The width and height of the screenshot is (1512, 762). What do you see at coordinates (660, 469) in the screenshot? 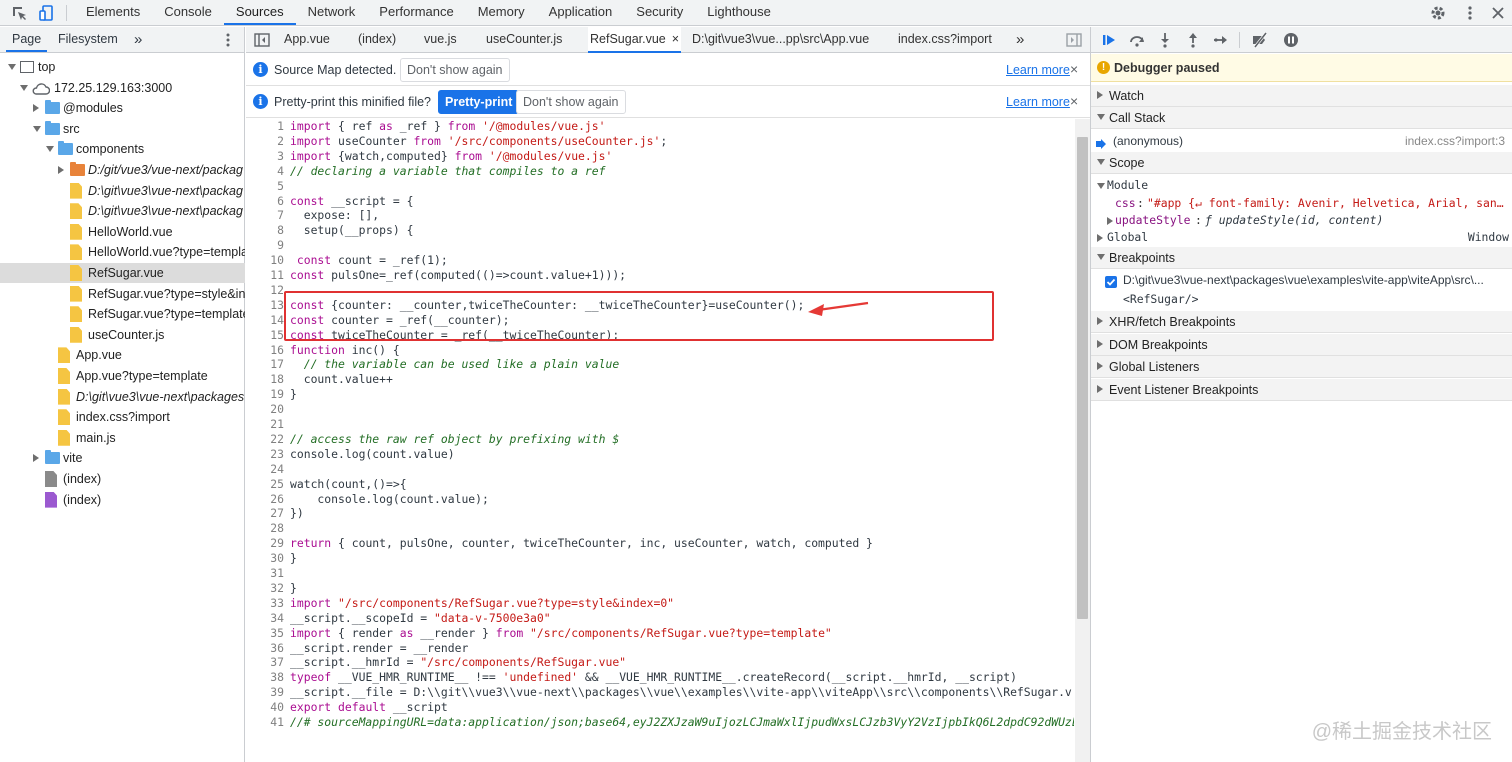
I see `code-line: 24` at bounding box center [660, 469].